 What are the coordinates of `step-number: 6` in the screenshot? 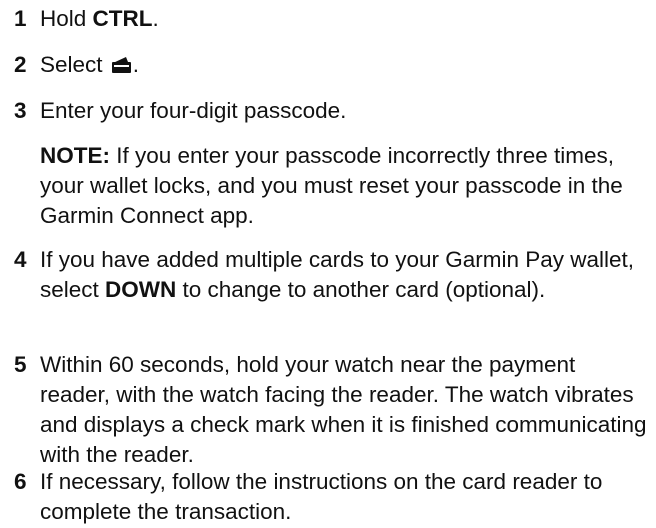 It's located at (20, 481).